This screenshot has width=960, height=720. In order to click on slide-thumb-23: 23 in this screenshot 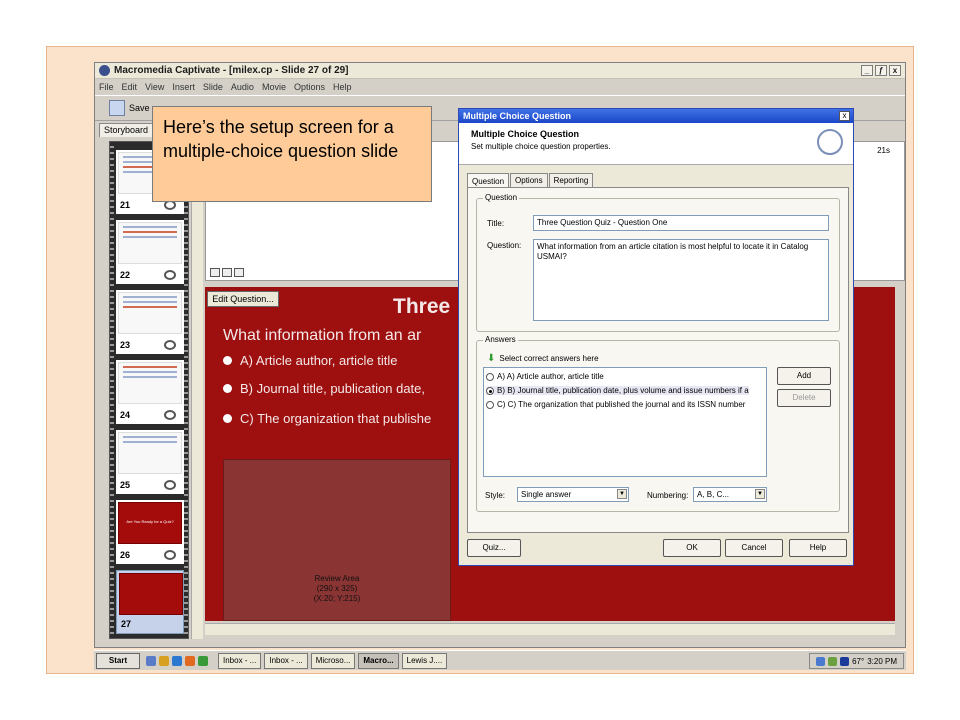, I will do `click(150, 322)`.